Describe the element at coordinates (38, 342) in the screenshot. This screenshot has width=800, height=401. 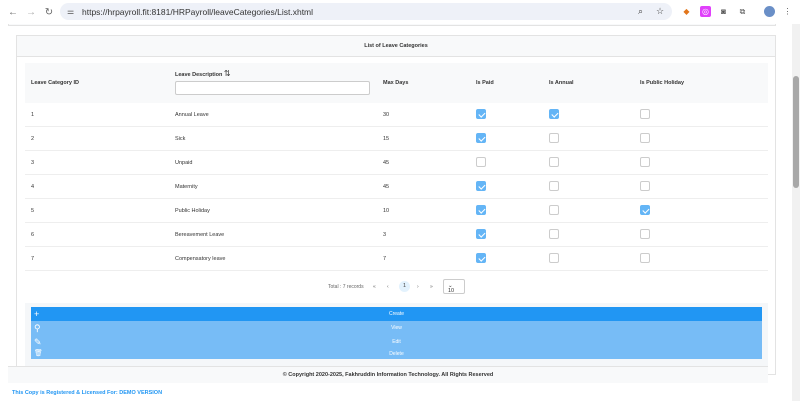
I see `pencil-icon: ✎` at that location.